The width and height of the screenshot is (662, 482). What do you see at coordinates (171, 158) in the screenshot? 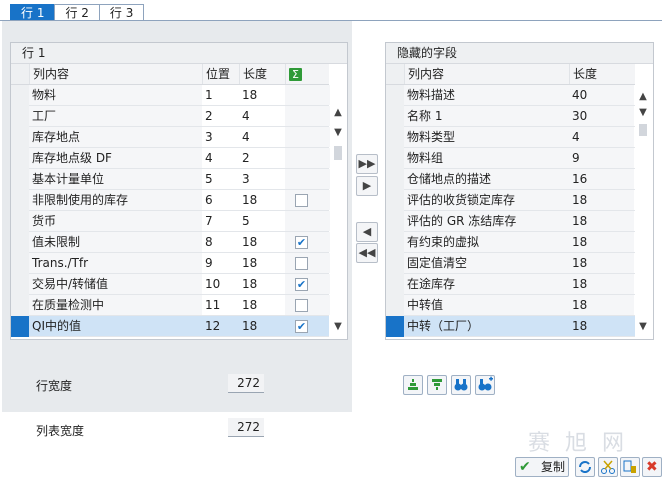
I see `table-row: 库存地点级 DF 4 2` at bounding box center [171, 158].